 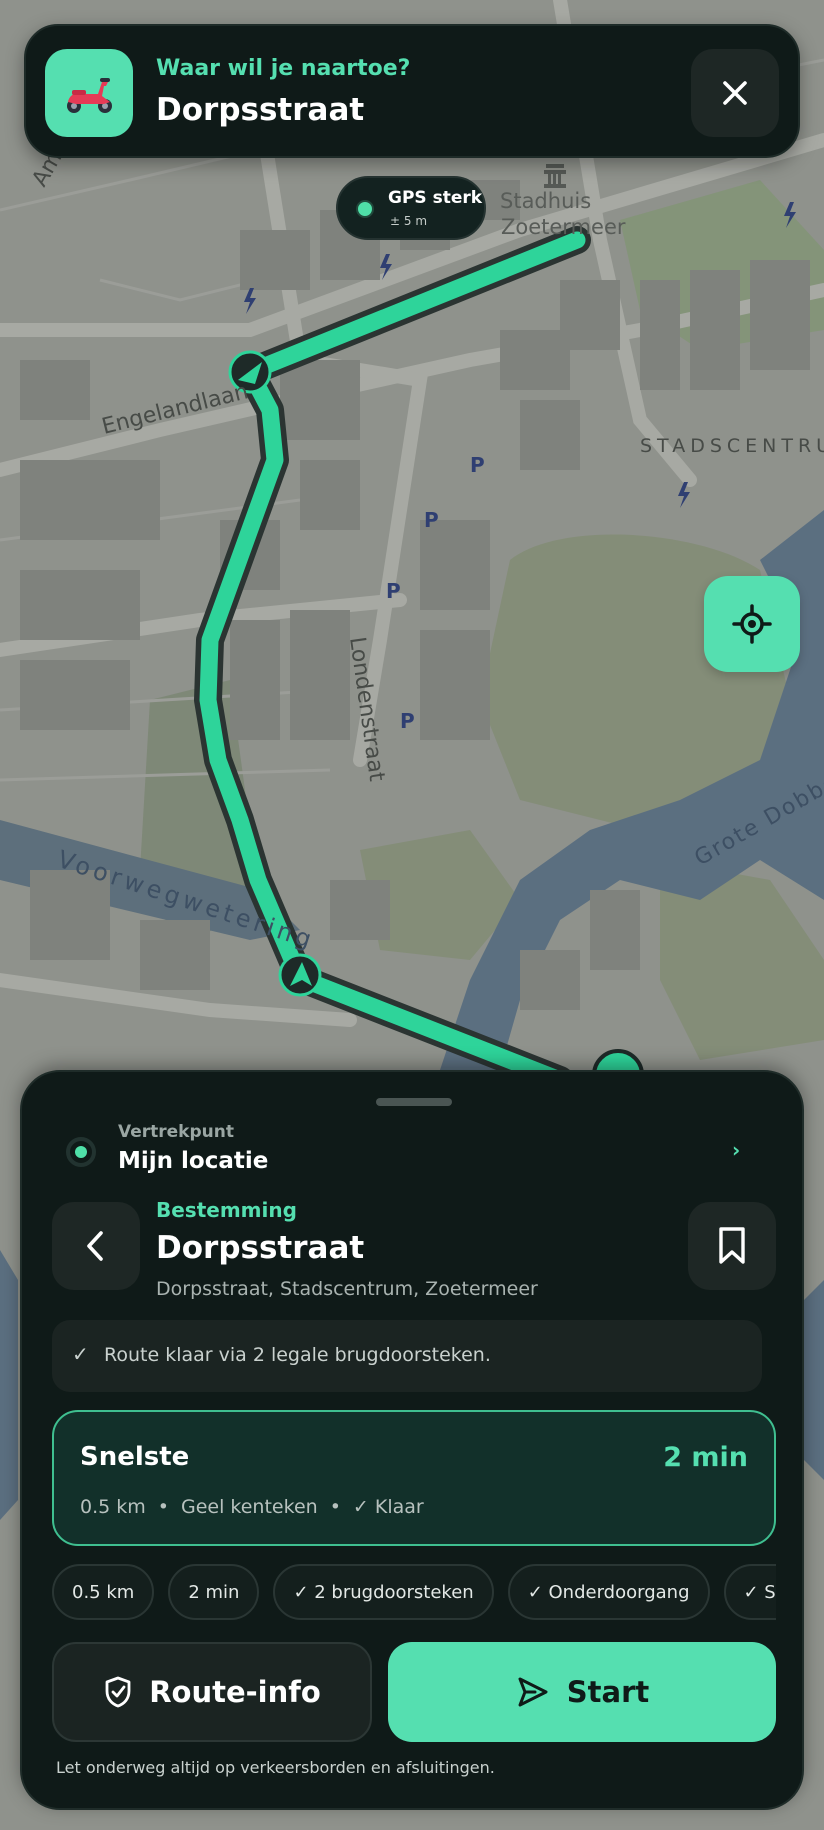 What do you see at coordinates (118, 1692) in the screenshot?
I see `shield-check-icon` at bounding box center [118, 1692].